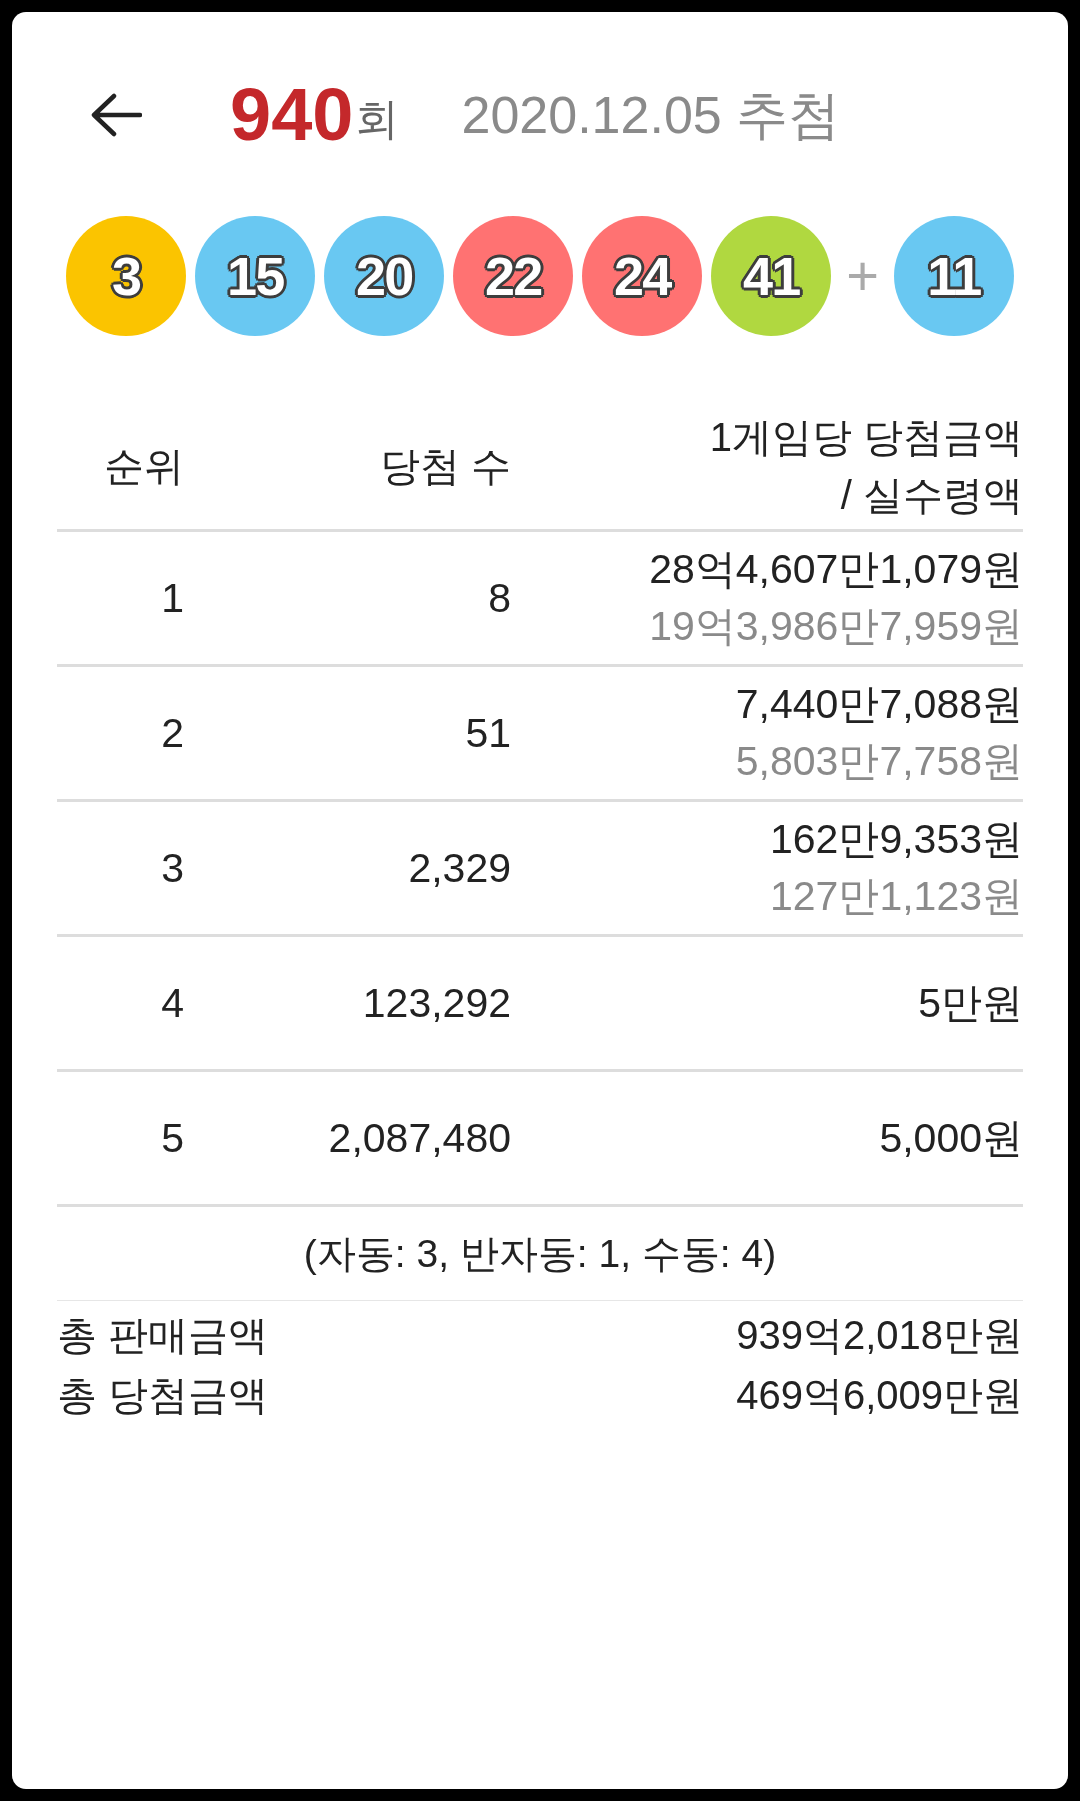  What do you see at coordinates (953, 276) in the screenshot?
I see `number-ball: 11` at bounding box center [953, 276].